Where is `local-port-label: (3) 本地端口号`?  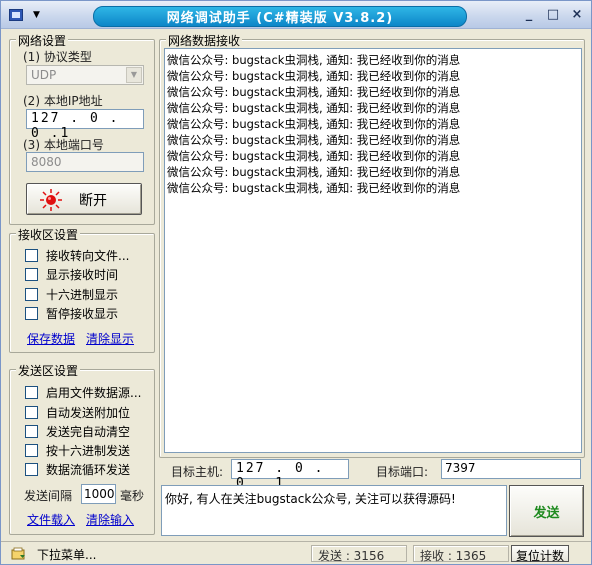 local-port-label: (3) 本地端口号 is located at coordinates (63, 145).